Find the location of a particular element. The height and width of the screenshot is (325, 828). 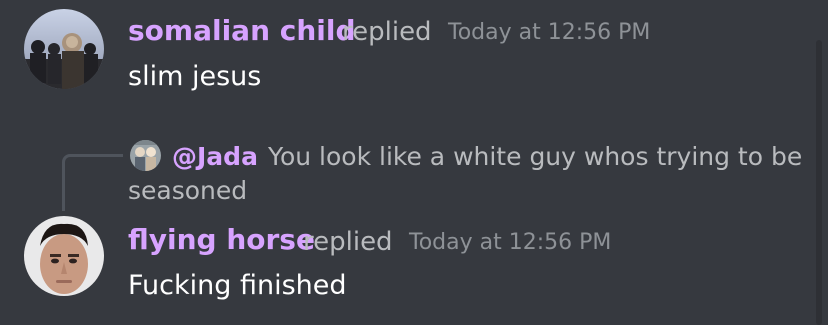

username: flying horse is located at coordinates (221, 240).